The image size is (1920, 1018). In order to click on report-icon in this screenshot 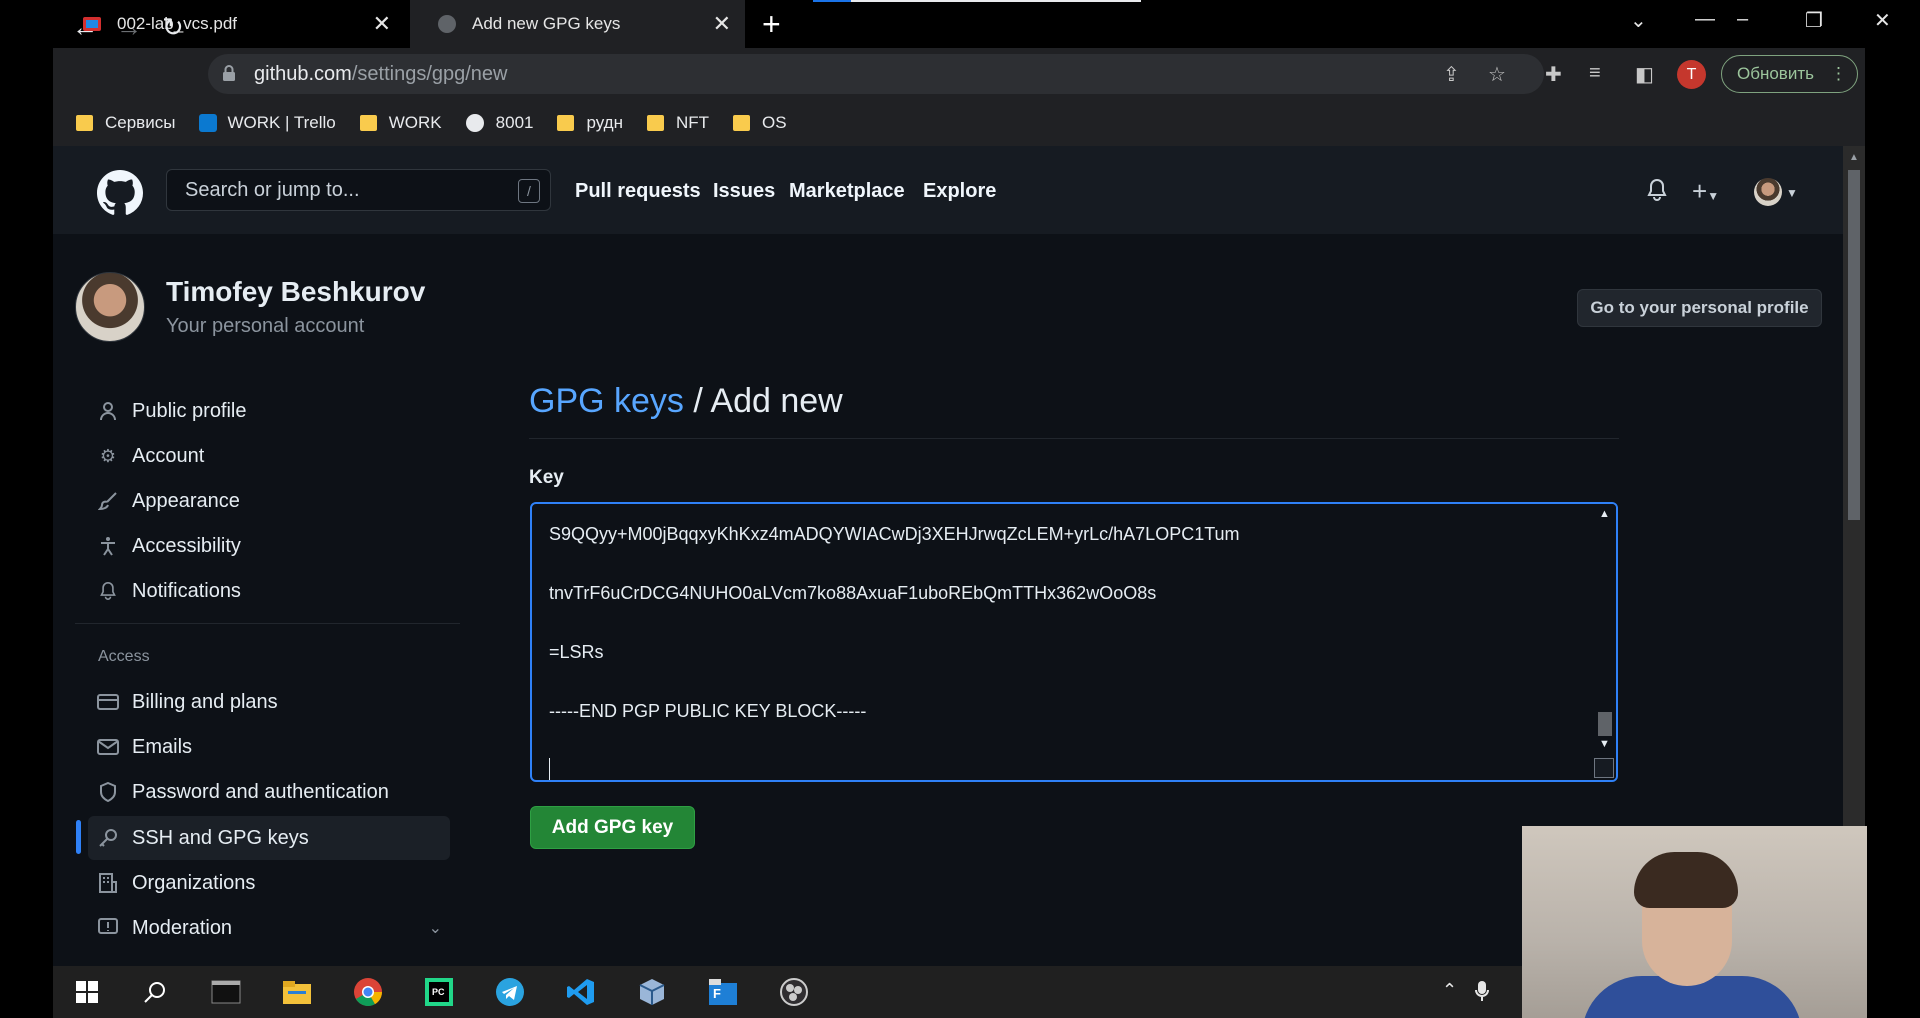, I will do `click(108, 928)`.